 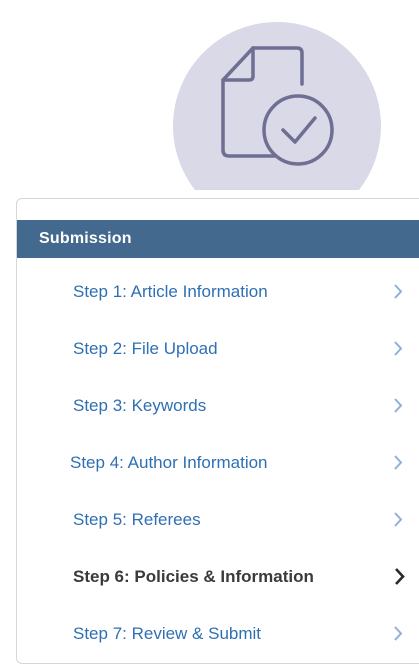 I want to click on step-5-link: Step 5: Referees, so click(x=218, y=519).